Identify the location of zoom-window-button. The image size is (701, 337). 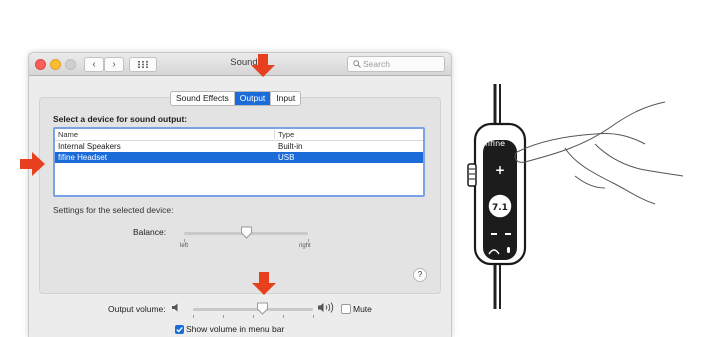
(70, 64).